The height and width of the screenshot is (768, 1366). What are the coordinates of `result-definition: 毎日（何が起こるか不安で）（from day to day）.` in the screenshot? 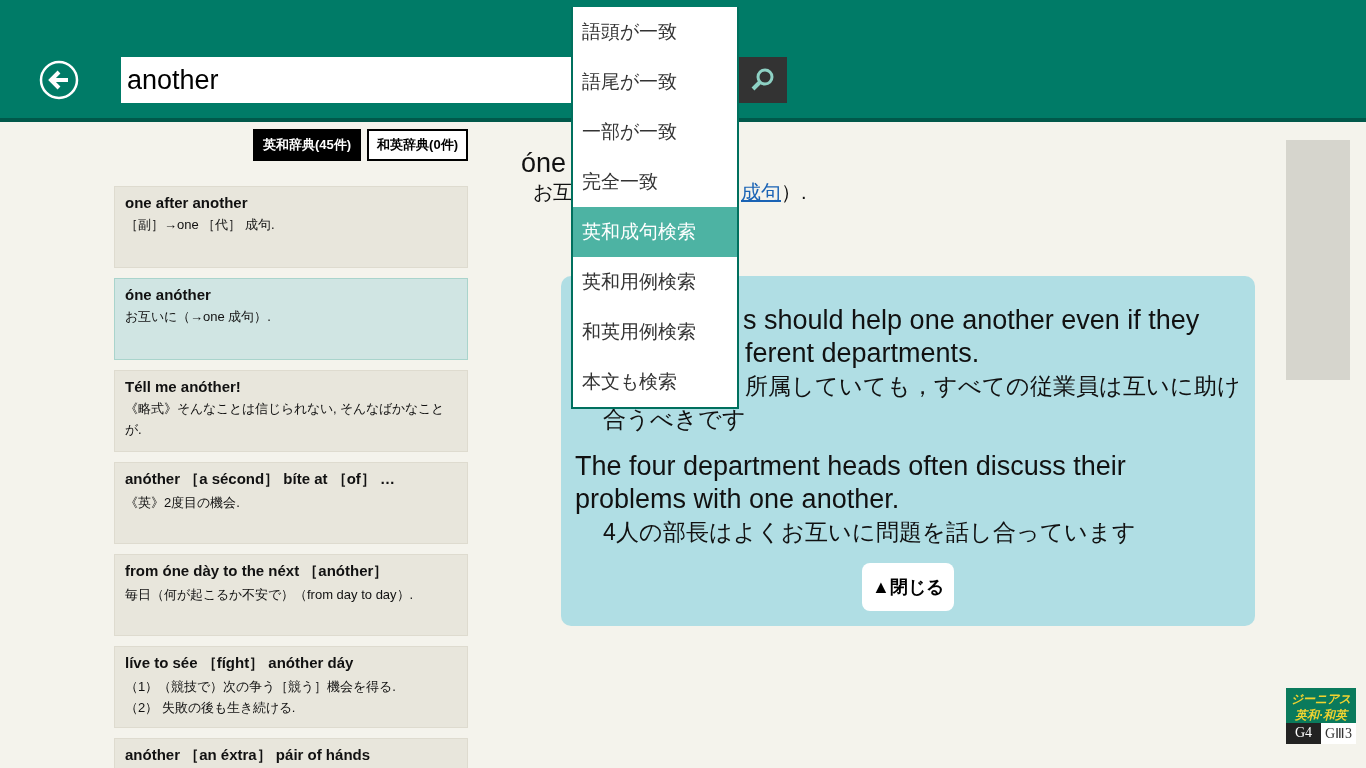 It's located at (270, 595).